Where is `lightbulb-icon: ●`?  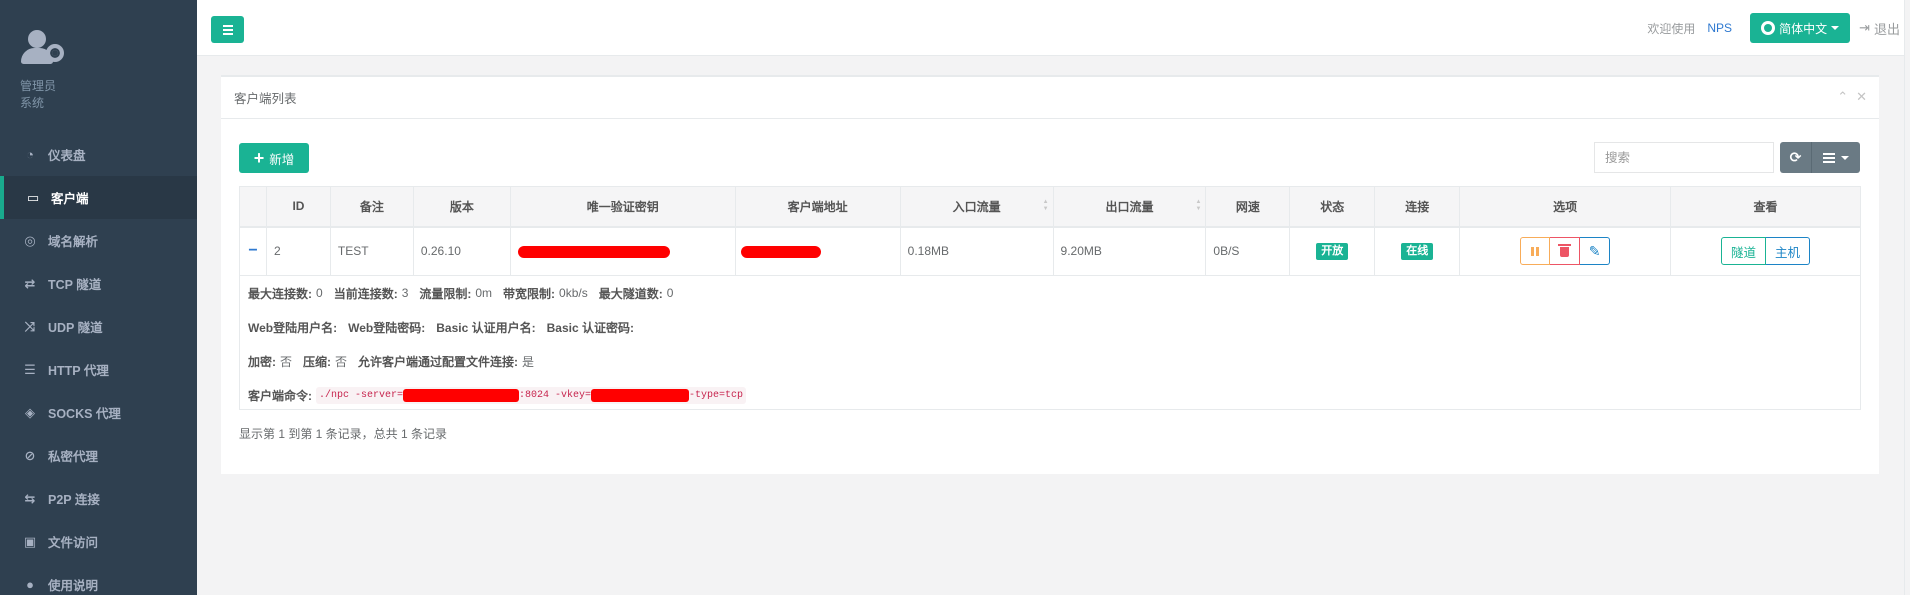
lightbulb-icon: ● is located at coordinates (30, 584).